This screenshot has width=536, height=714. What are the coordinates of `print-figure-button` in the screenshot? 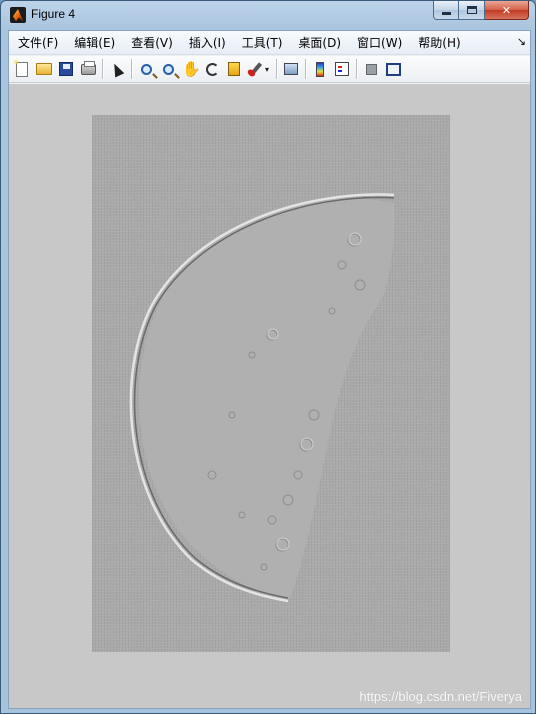 It's located at (88, 69).